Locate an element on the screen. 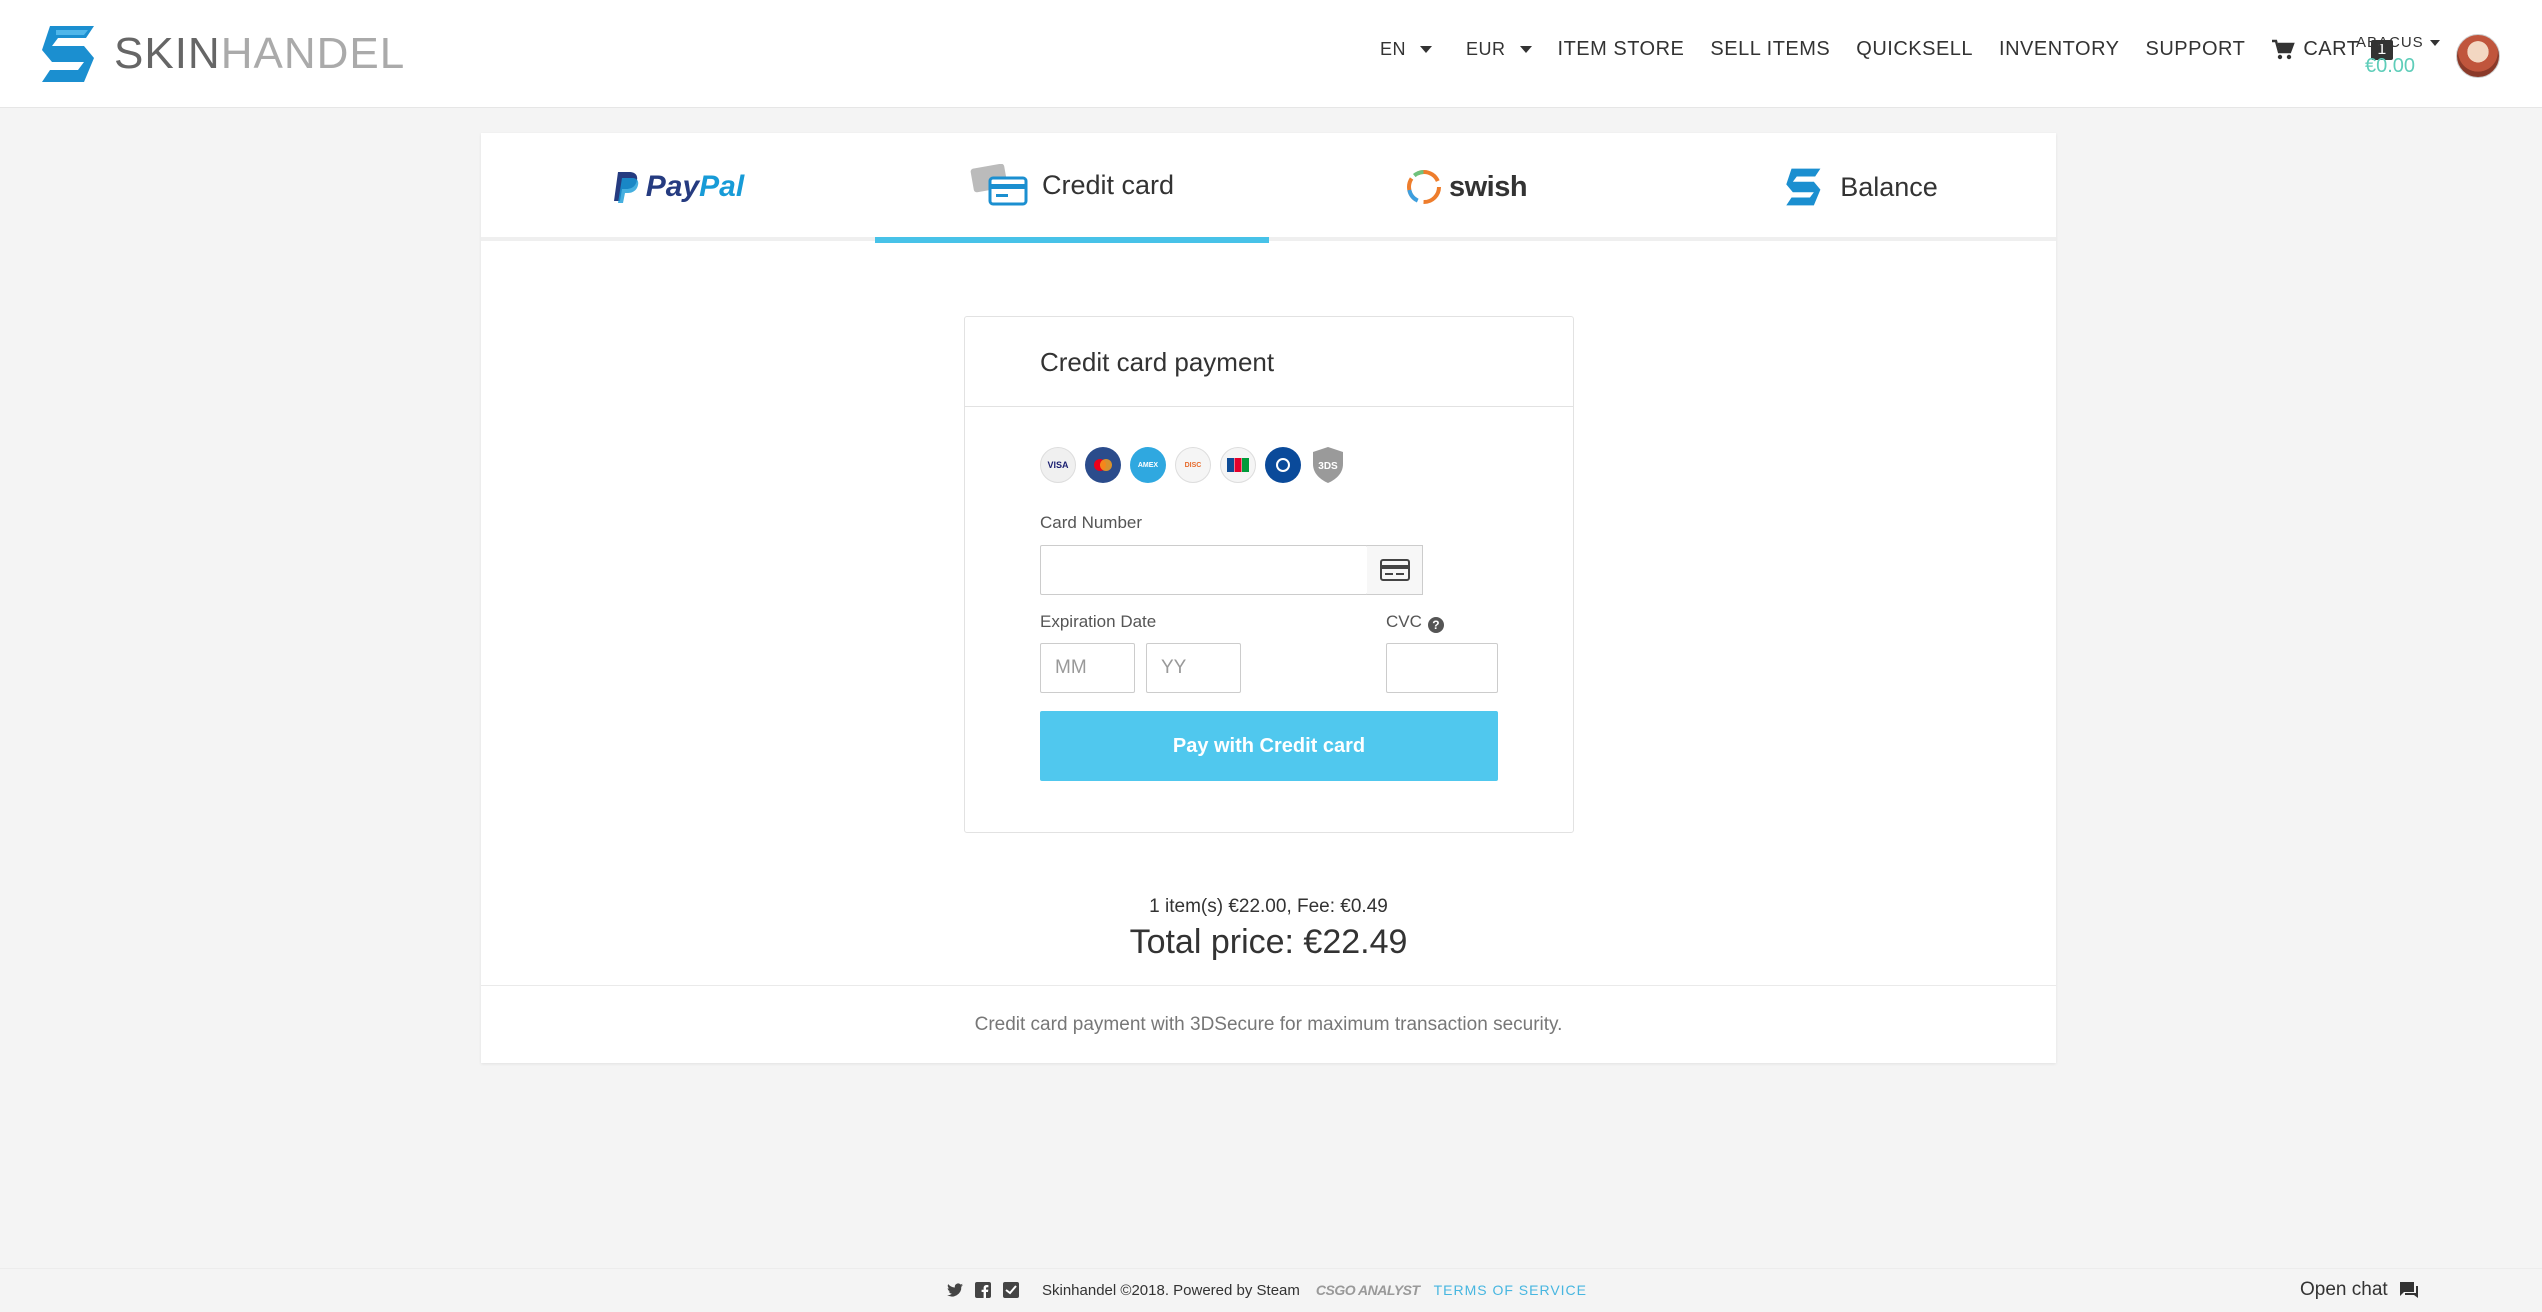 This screenshot has width=2542, height=1312. logo-text-handel: HANDEL is located at coordinates (313, 53).